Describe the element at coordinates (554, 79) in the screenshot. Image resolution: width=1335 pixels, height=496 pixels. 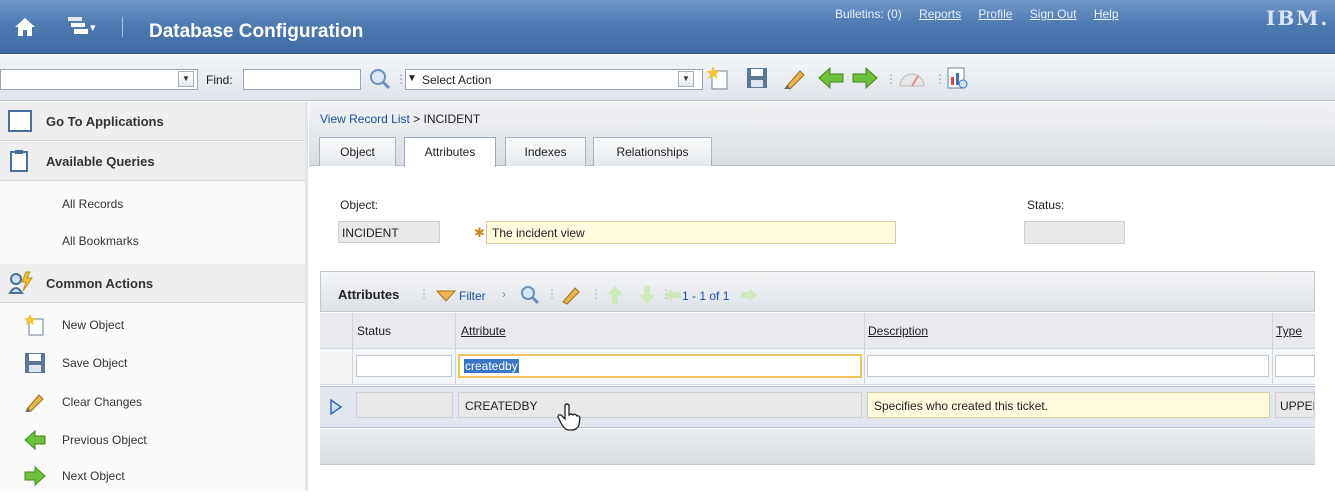
I see `select-action-dropdown: Select Action` at that location.